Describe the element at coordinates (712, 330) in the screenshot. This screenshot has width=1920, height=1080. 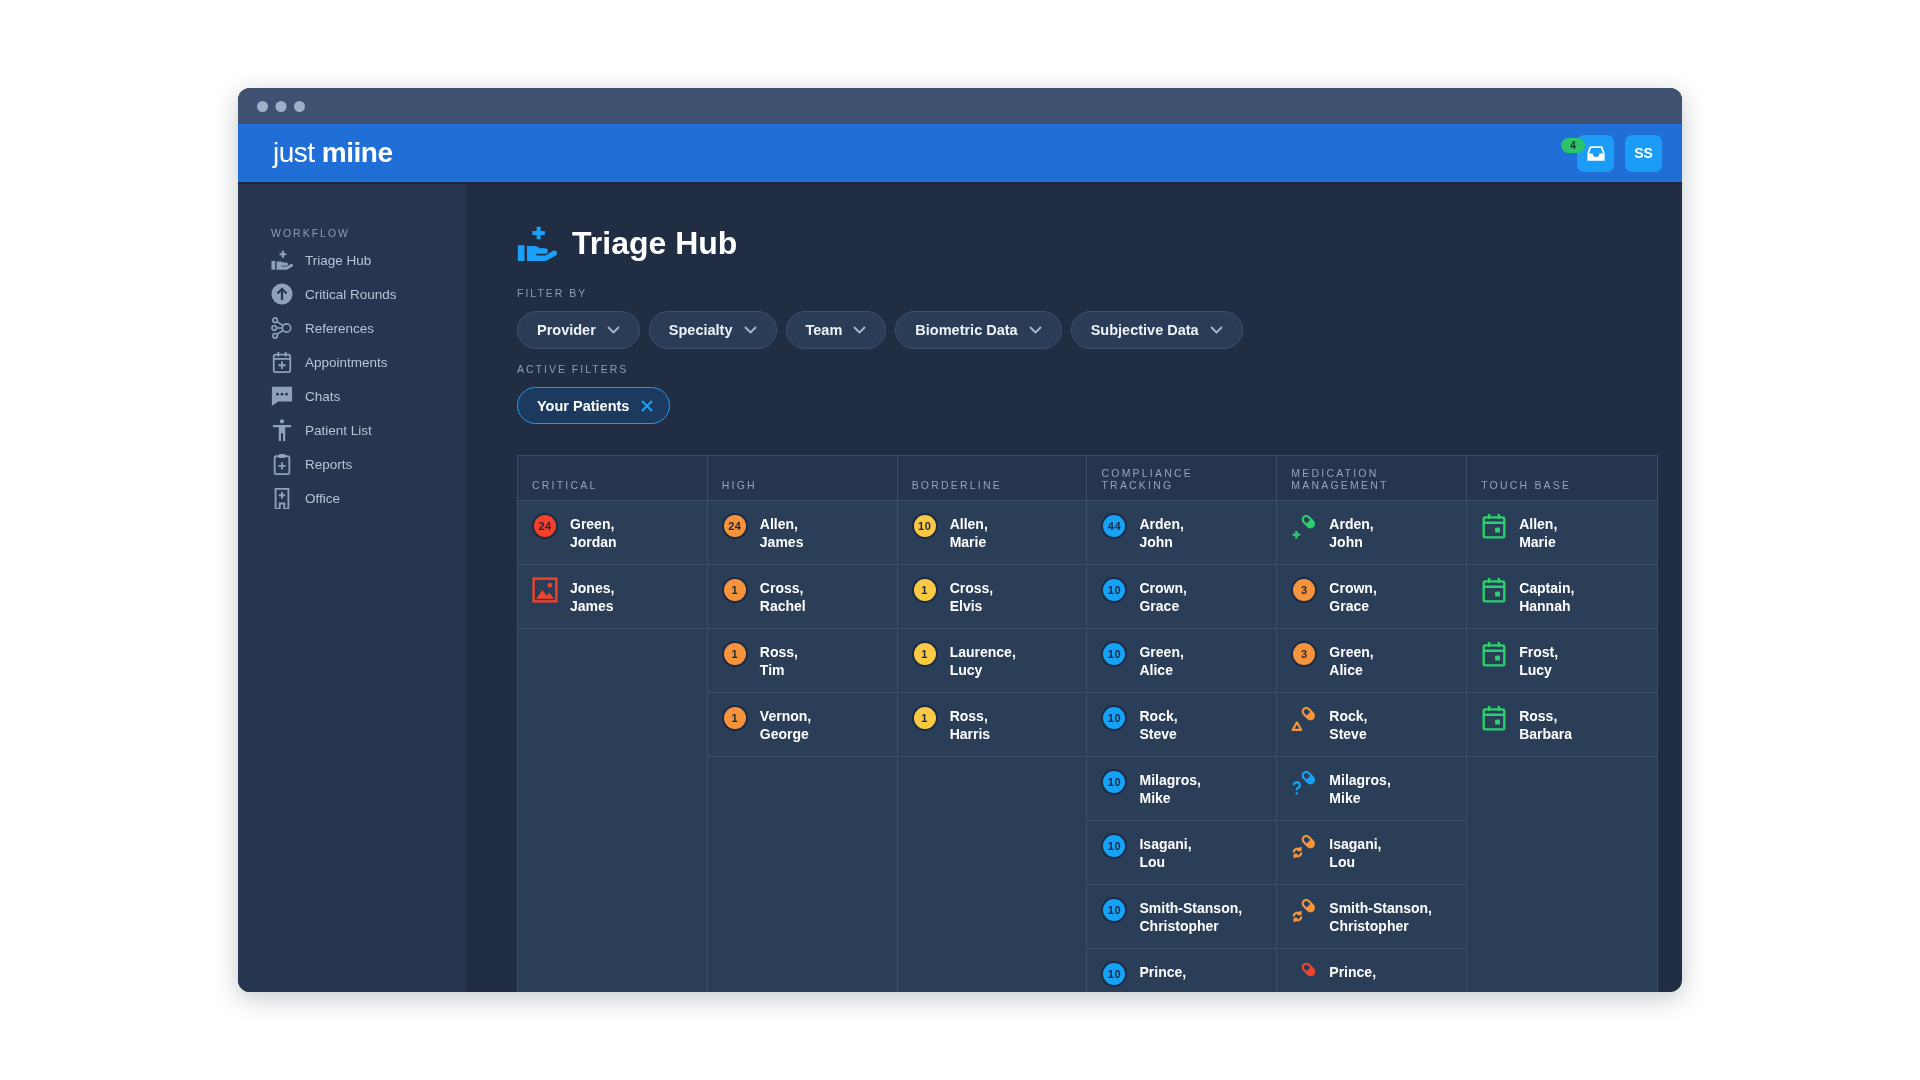
I see `filter-dropdown: Specialty` at that location.